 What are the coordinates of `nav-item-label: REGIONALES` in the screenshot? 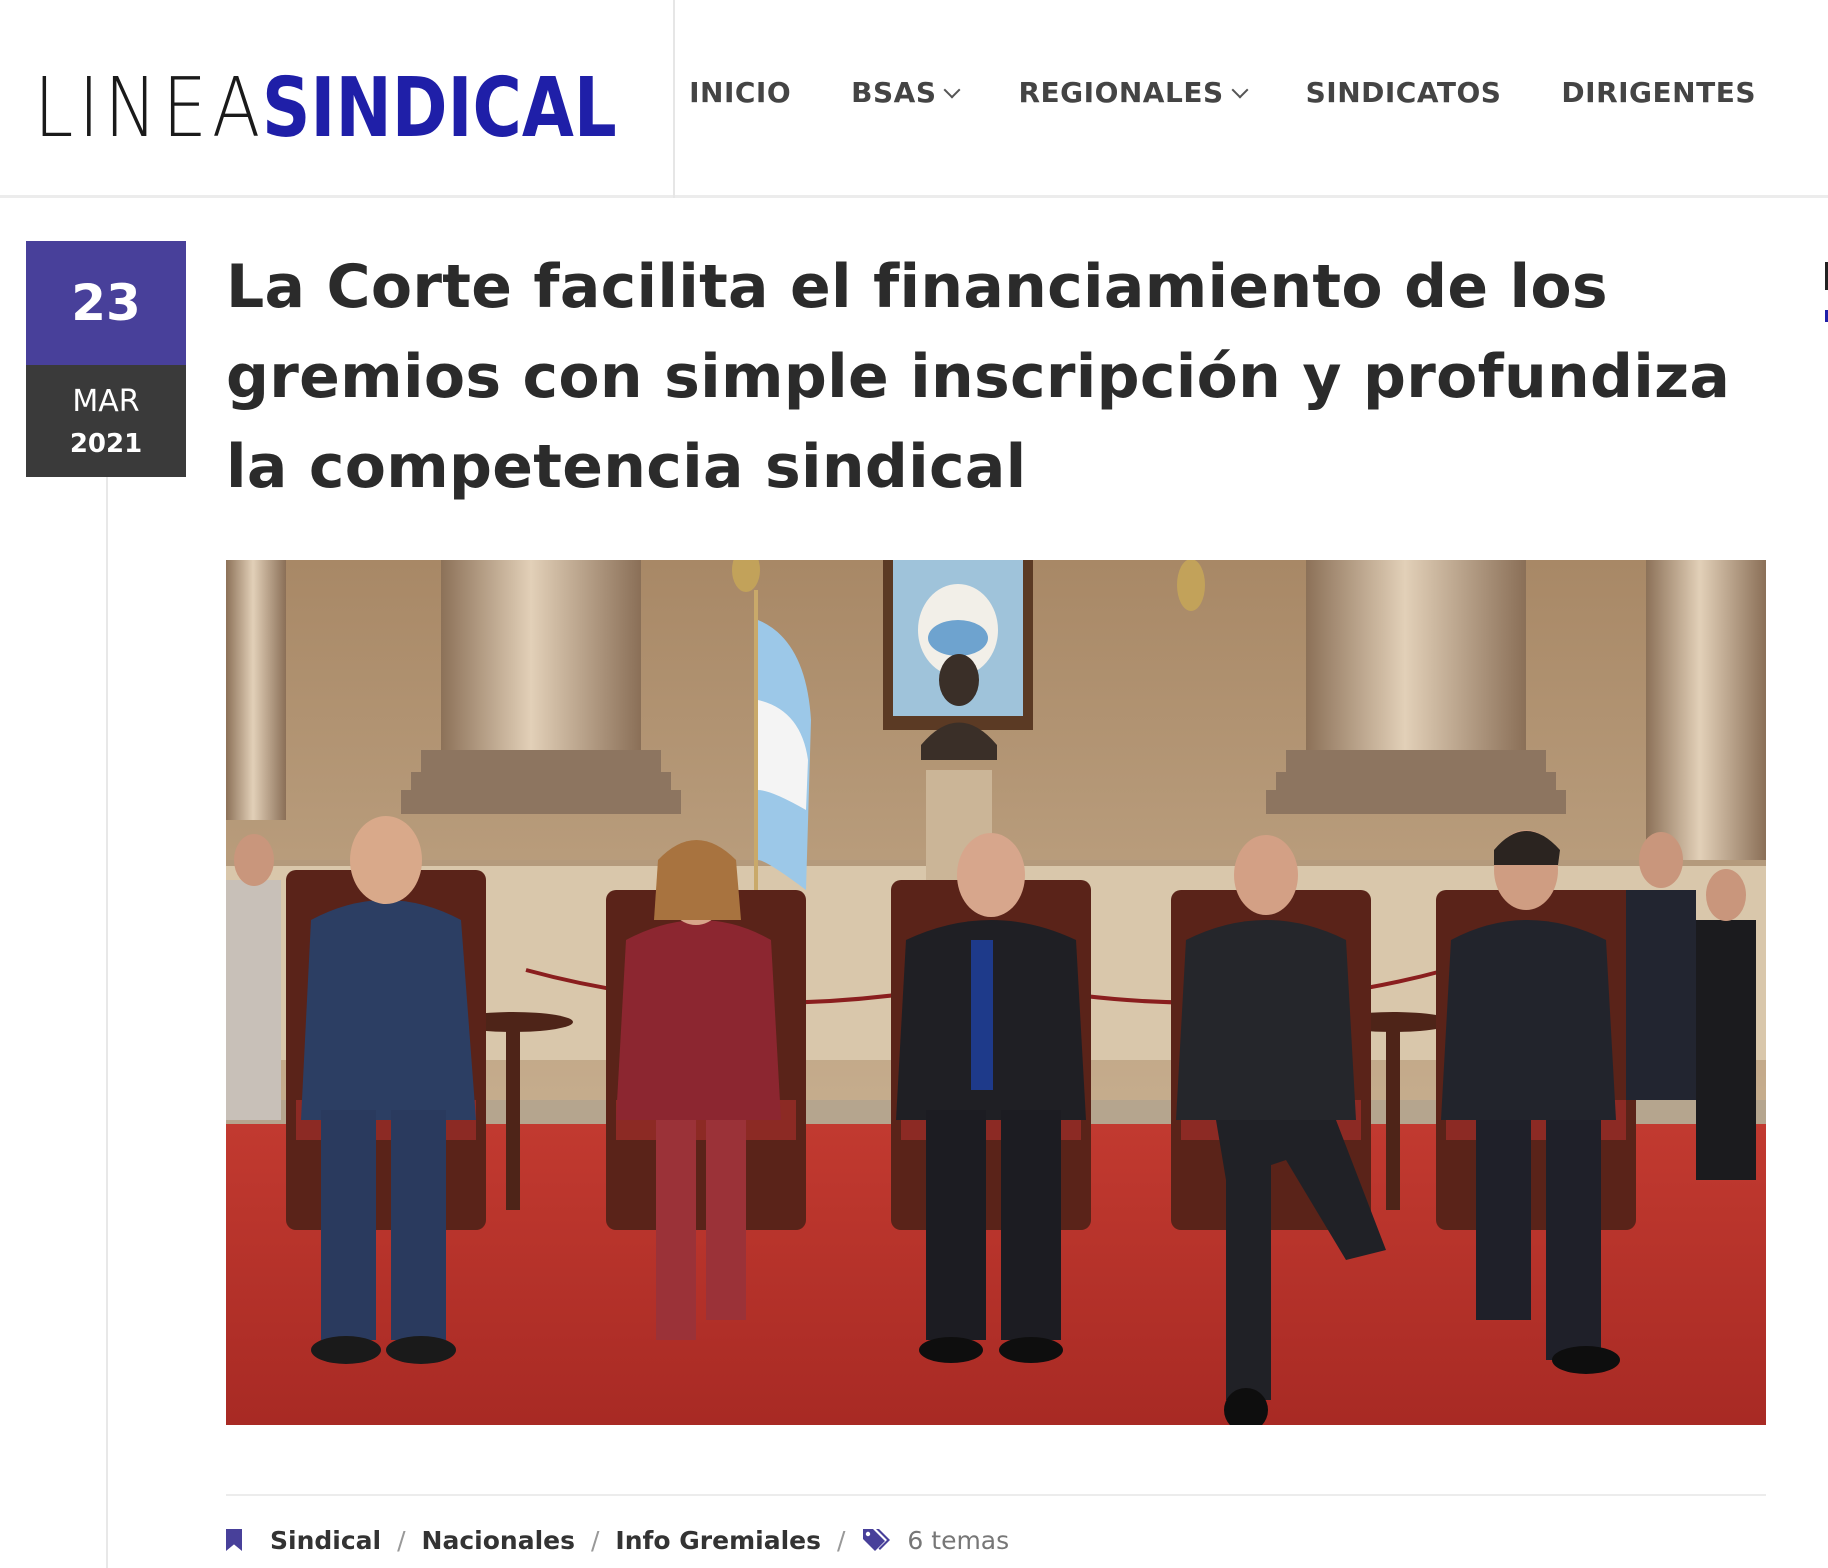 It's located at (1121, 92).